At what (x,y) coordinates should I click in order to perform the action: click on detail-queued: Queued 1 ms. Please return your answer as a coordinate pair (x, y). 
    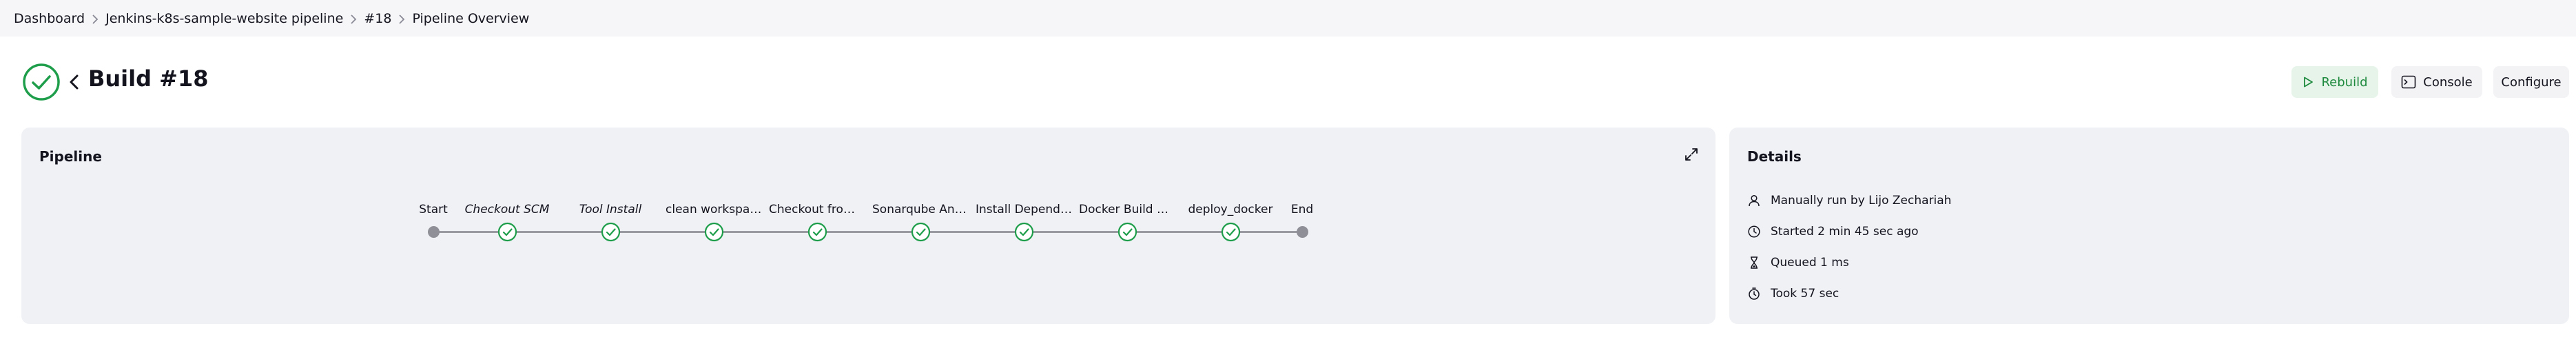
    Looking at the image, I should click on (1798, 262).